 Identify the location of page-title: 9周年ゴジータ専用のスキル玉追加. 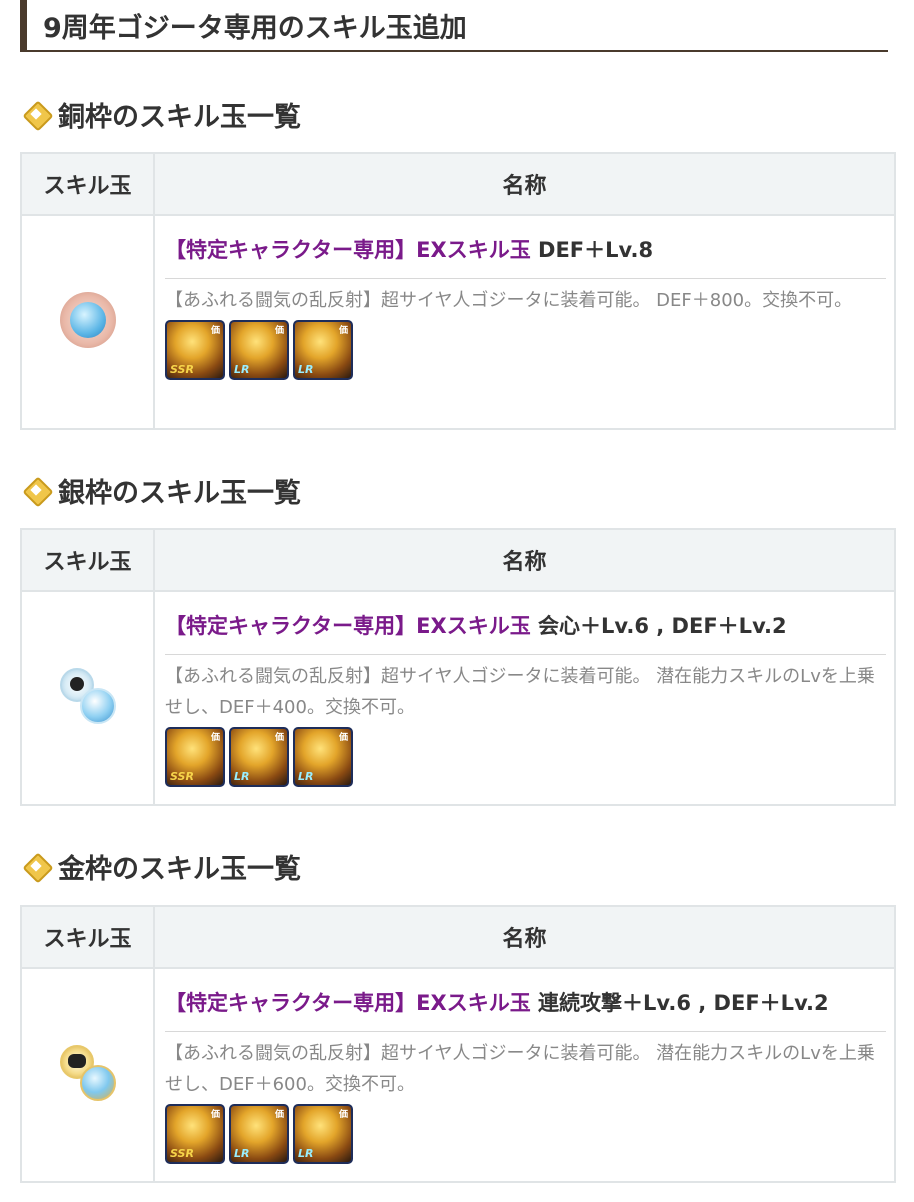
(454, 26).